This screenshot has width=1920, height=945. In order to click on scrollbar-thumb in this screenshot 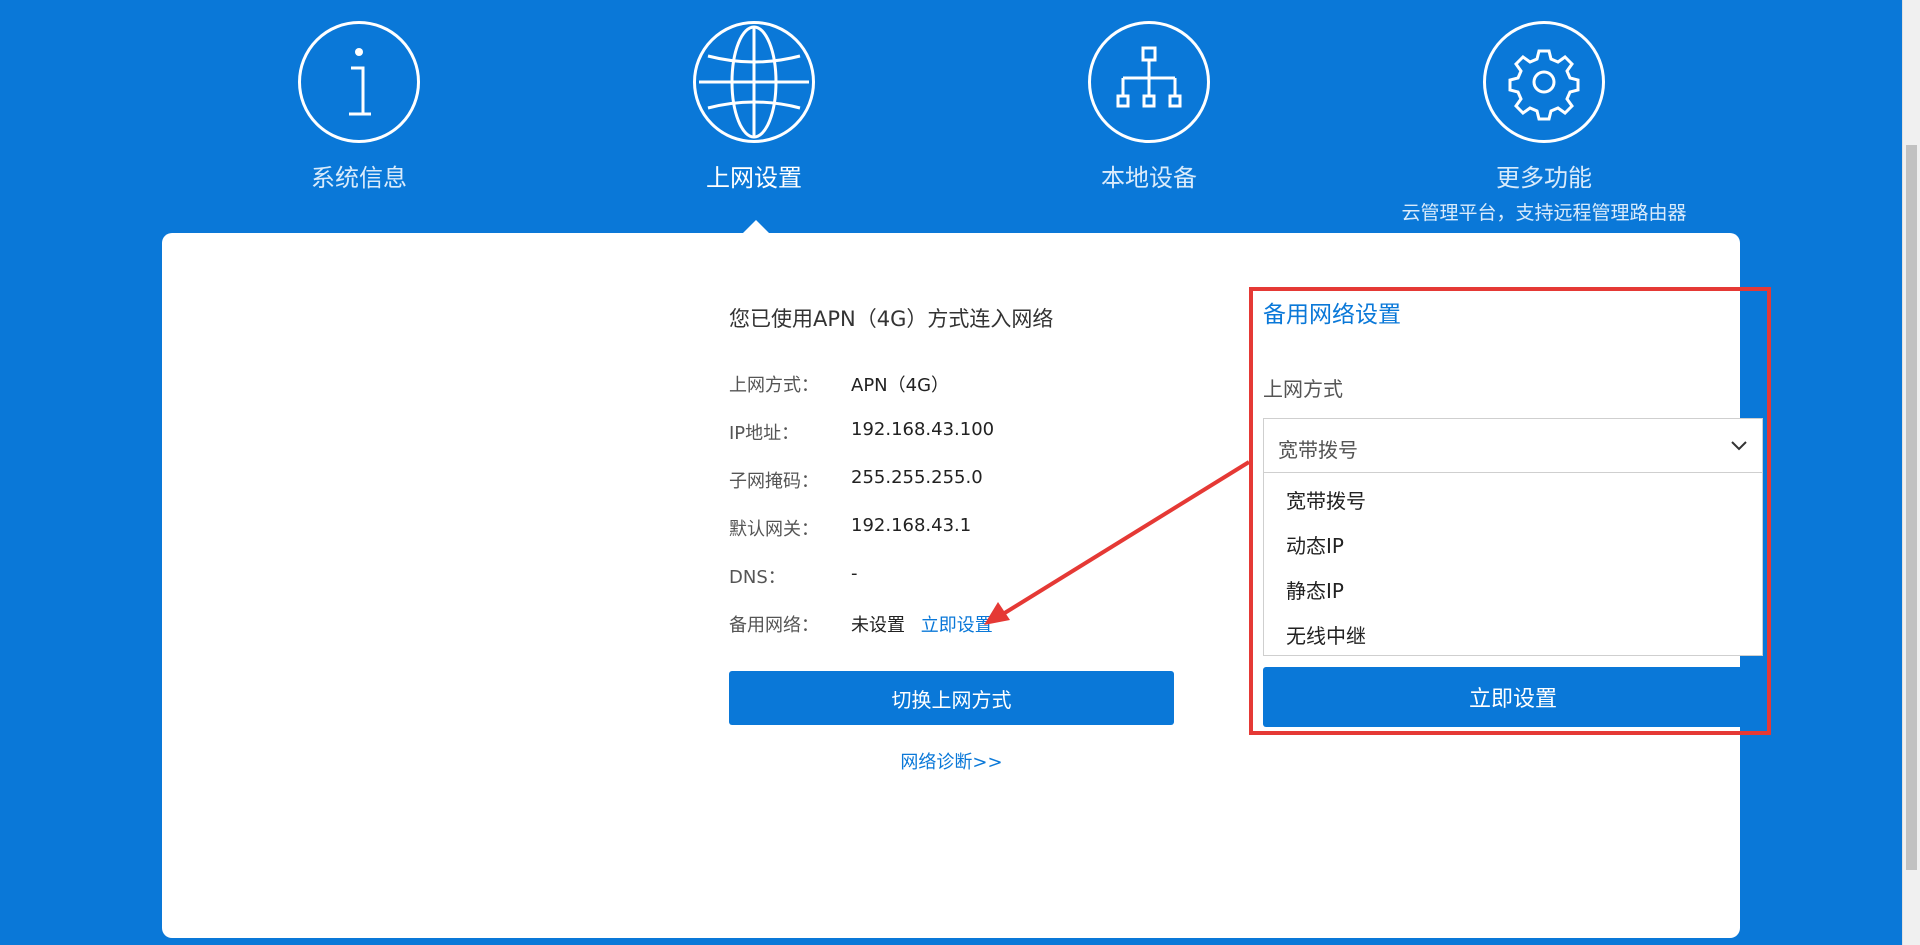, I will do `click(1911, 507)`.